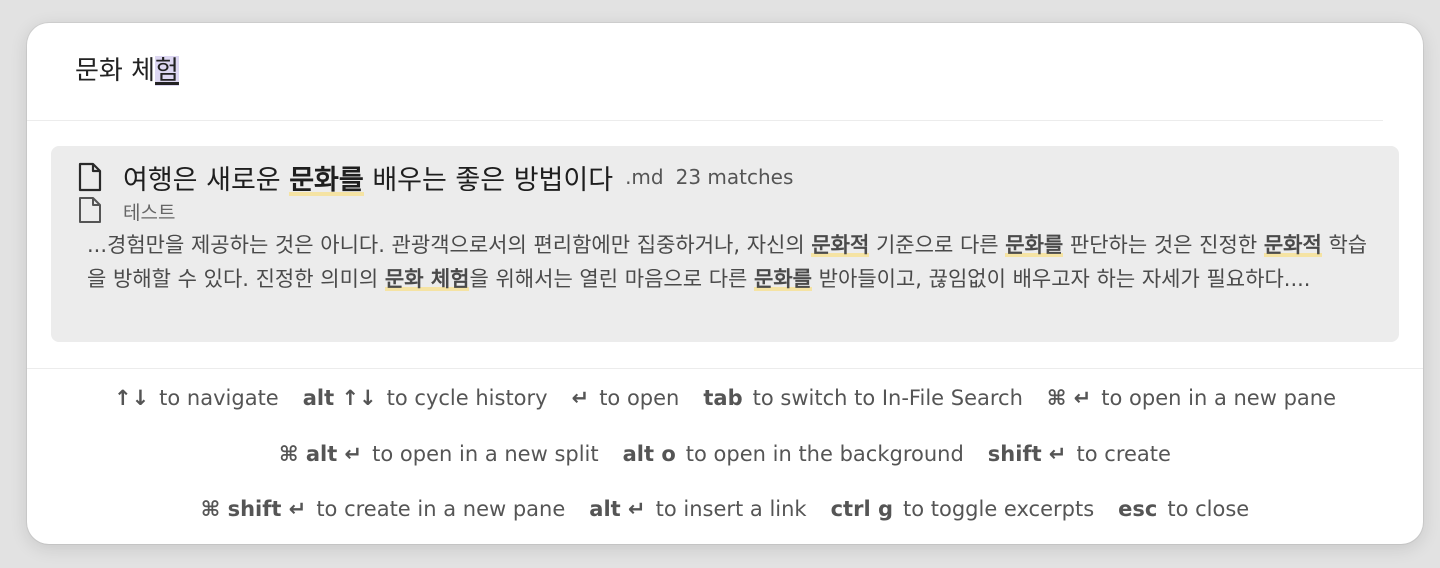 This screenshot has height=568, width=1440. Describe the element at coordinates (441, 509) in the screenshot. I see `instruction-label: to create in a new pane` at that location.